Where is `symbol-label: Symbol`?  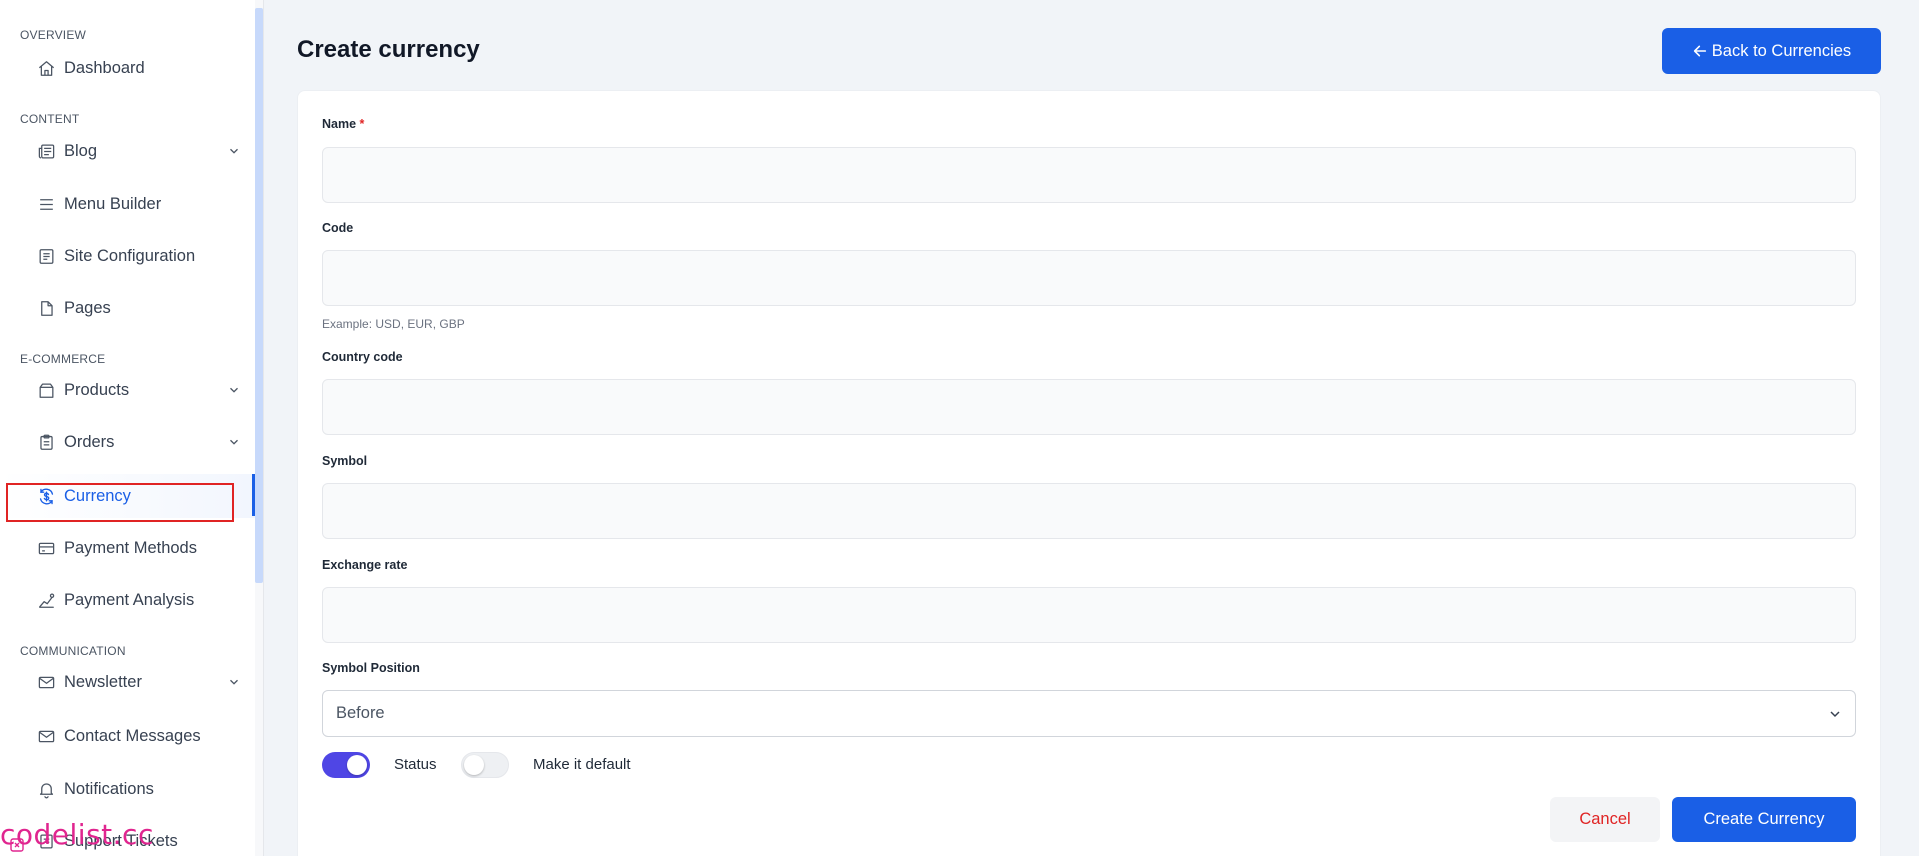 symbol-label: Symbol is located at coordinates (345, 461).